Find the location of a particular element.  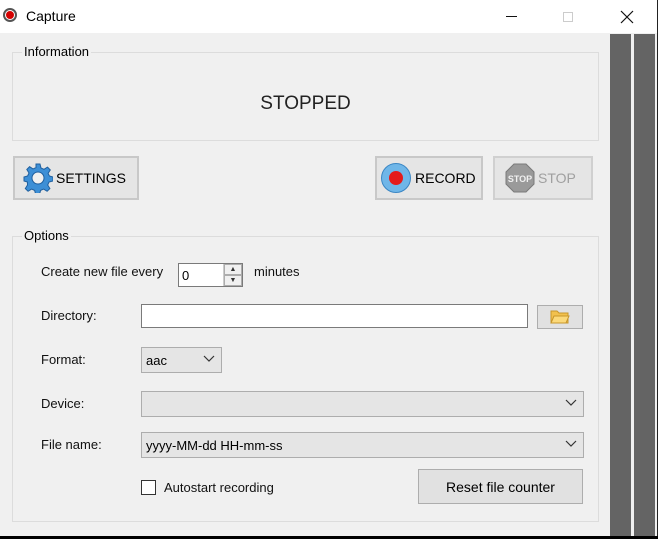

directory-input is located at coordinates (334, 316).